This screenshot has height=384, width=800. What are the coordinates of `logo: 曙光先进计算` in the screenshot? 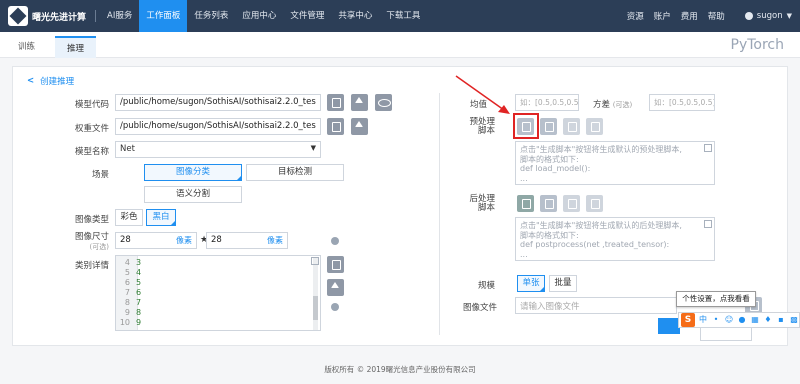 It's located at (47, 16).